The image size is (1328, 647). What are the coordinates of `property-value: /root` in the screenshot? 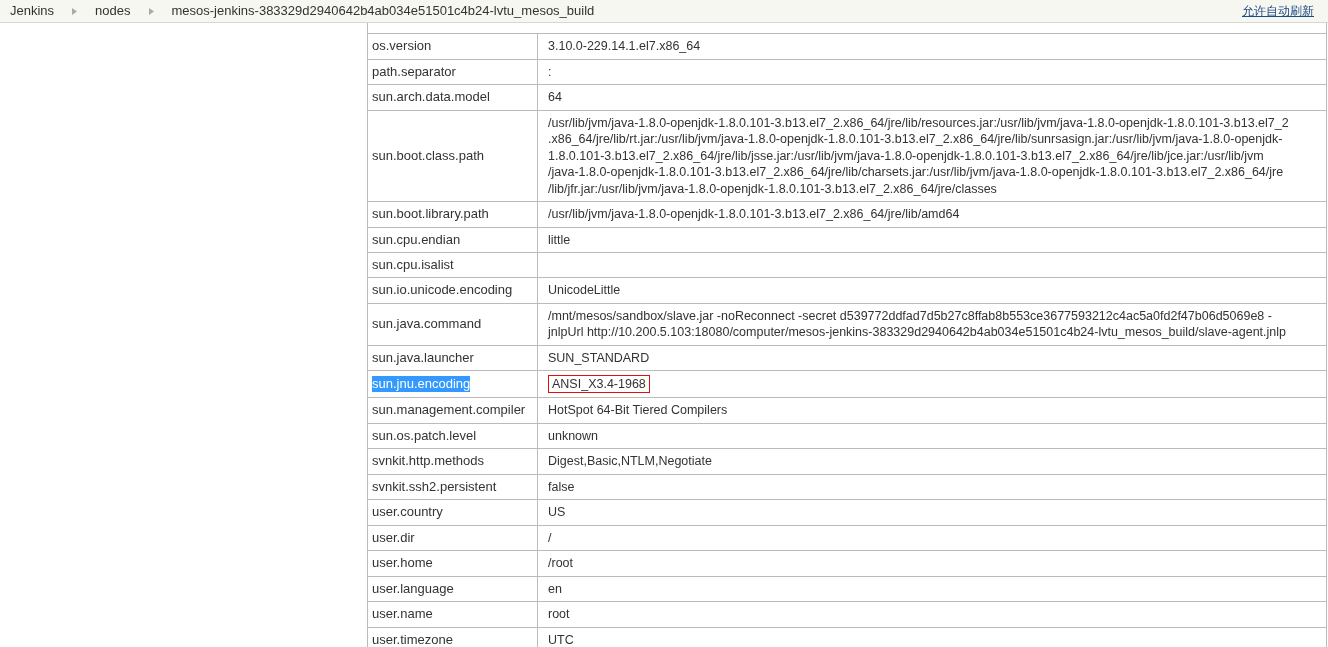 It's located at (560, 563).